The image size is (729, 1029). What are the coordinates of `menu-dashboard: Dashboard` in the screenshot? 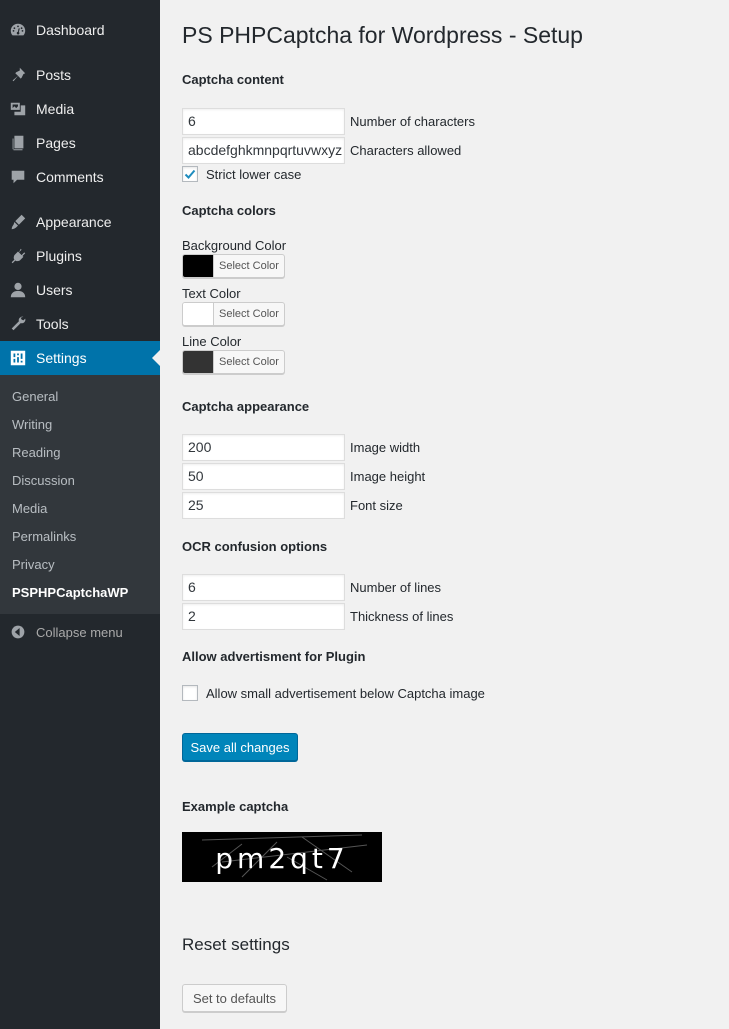 It's located at (80, 30).